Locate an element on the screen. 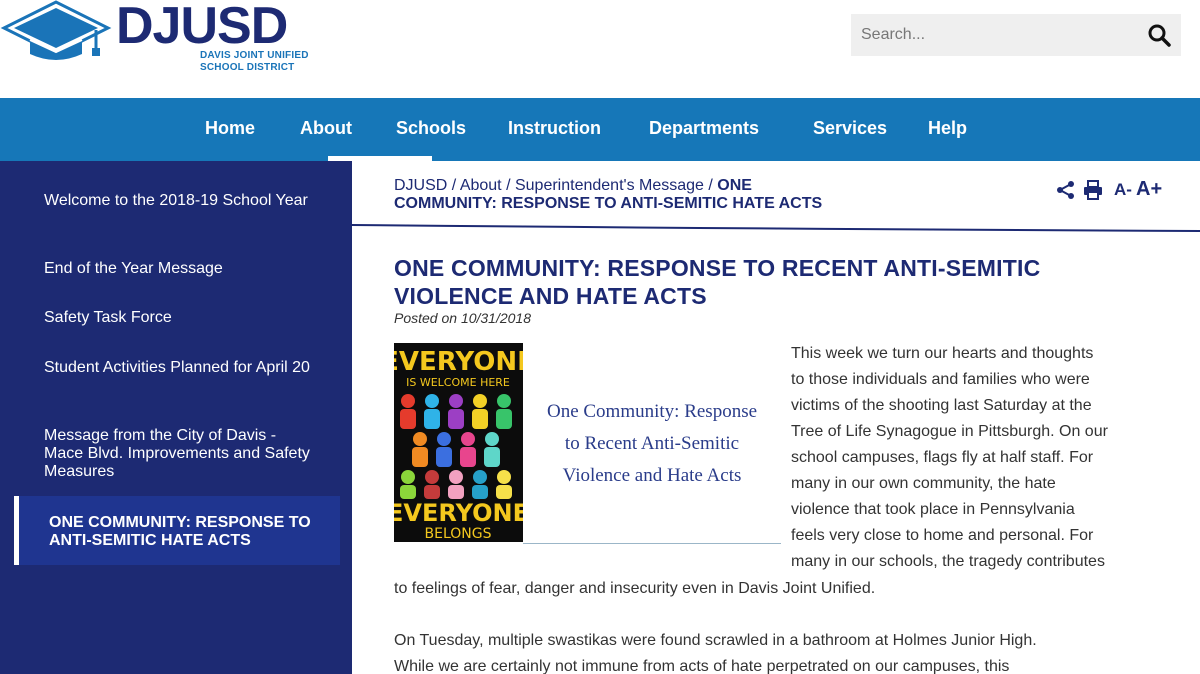  nav-schools: Schools is located at coordinates (431, 128).